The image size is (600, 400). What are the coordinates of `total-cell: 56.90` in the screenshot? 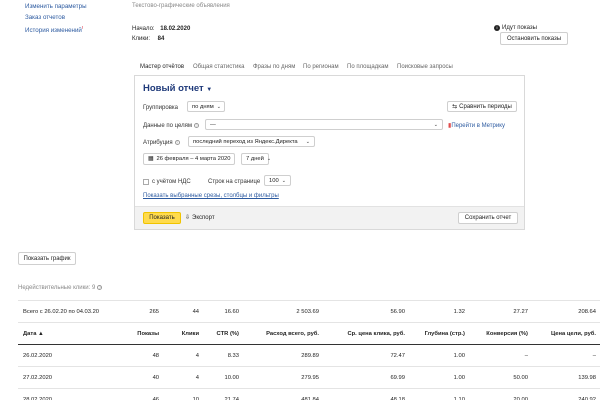 It's located at (365, 311).